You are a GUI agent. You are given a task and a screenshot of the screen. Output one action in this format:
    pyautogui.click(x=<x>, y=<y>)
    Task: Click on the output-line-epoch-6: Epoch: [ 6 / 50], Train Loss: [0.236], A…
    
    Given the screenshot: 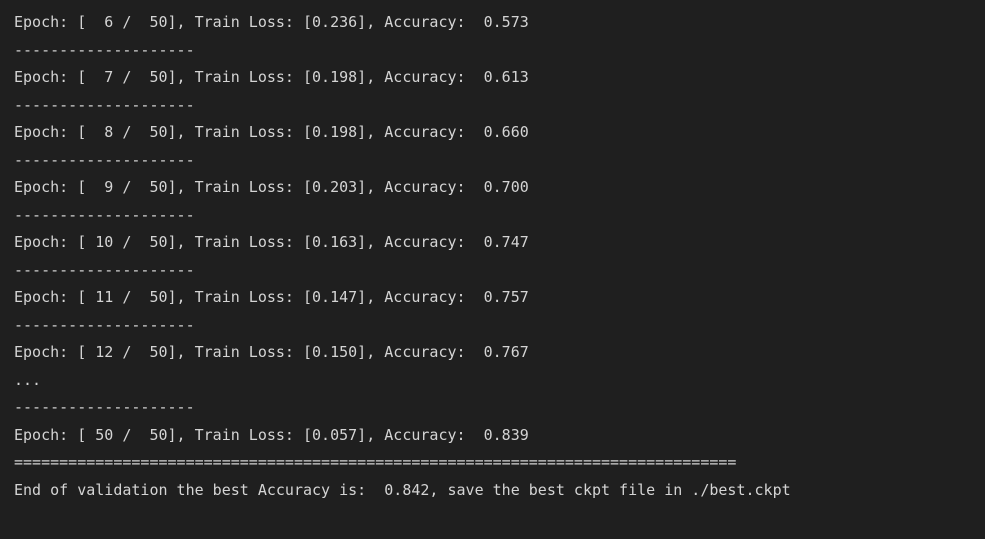 What is the action you would take?
    pyautogui.click(x=271, y=22)
    